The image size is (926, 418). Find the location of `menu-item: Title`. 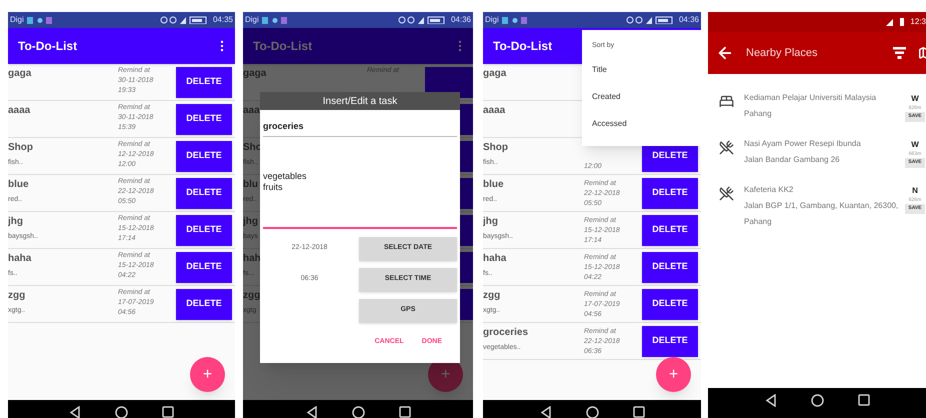

menu-item: Title is located at coordinates (599, 78).